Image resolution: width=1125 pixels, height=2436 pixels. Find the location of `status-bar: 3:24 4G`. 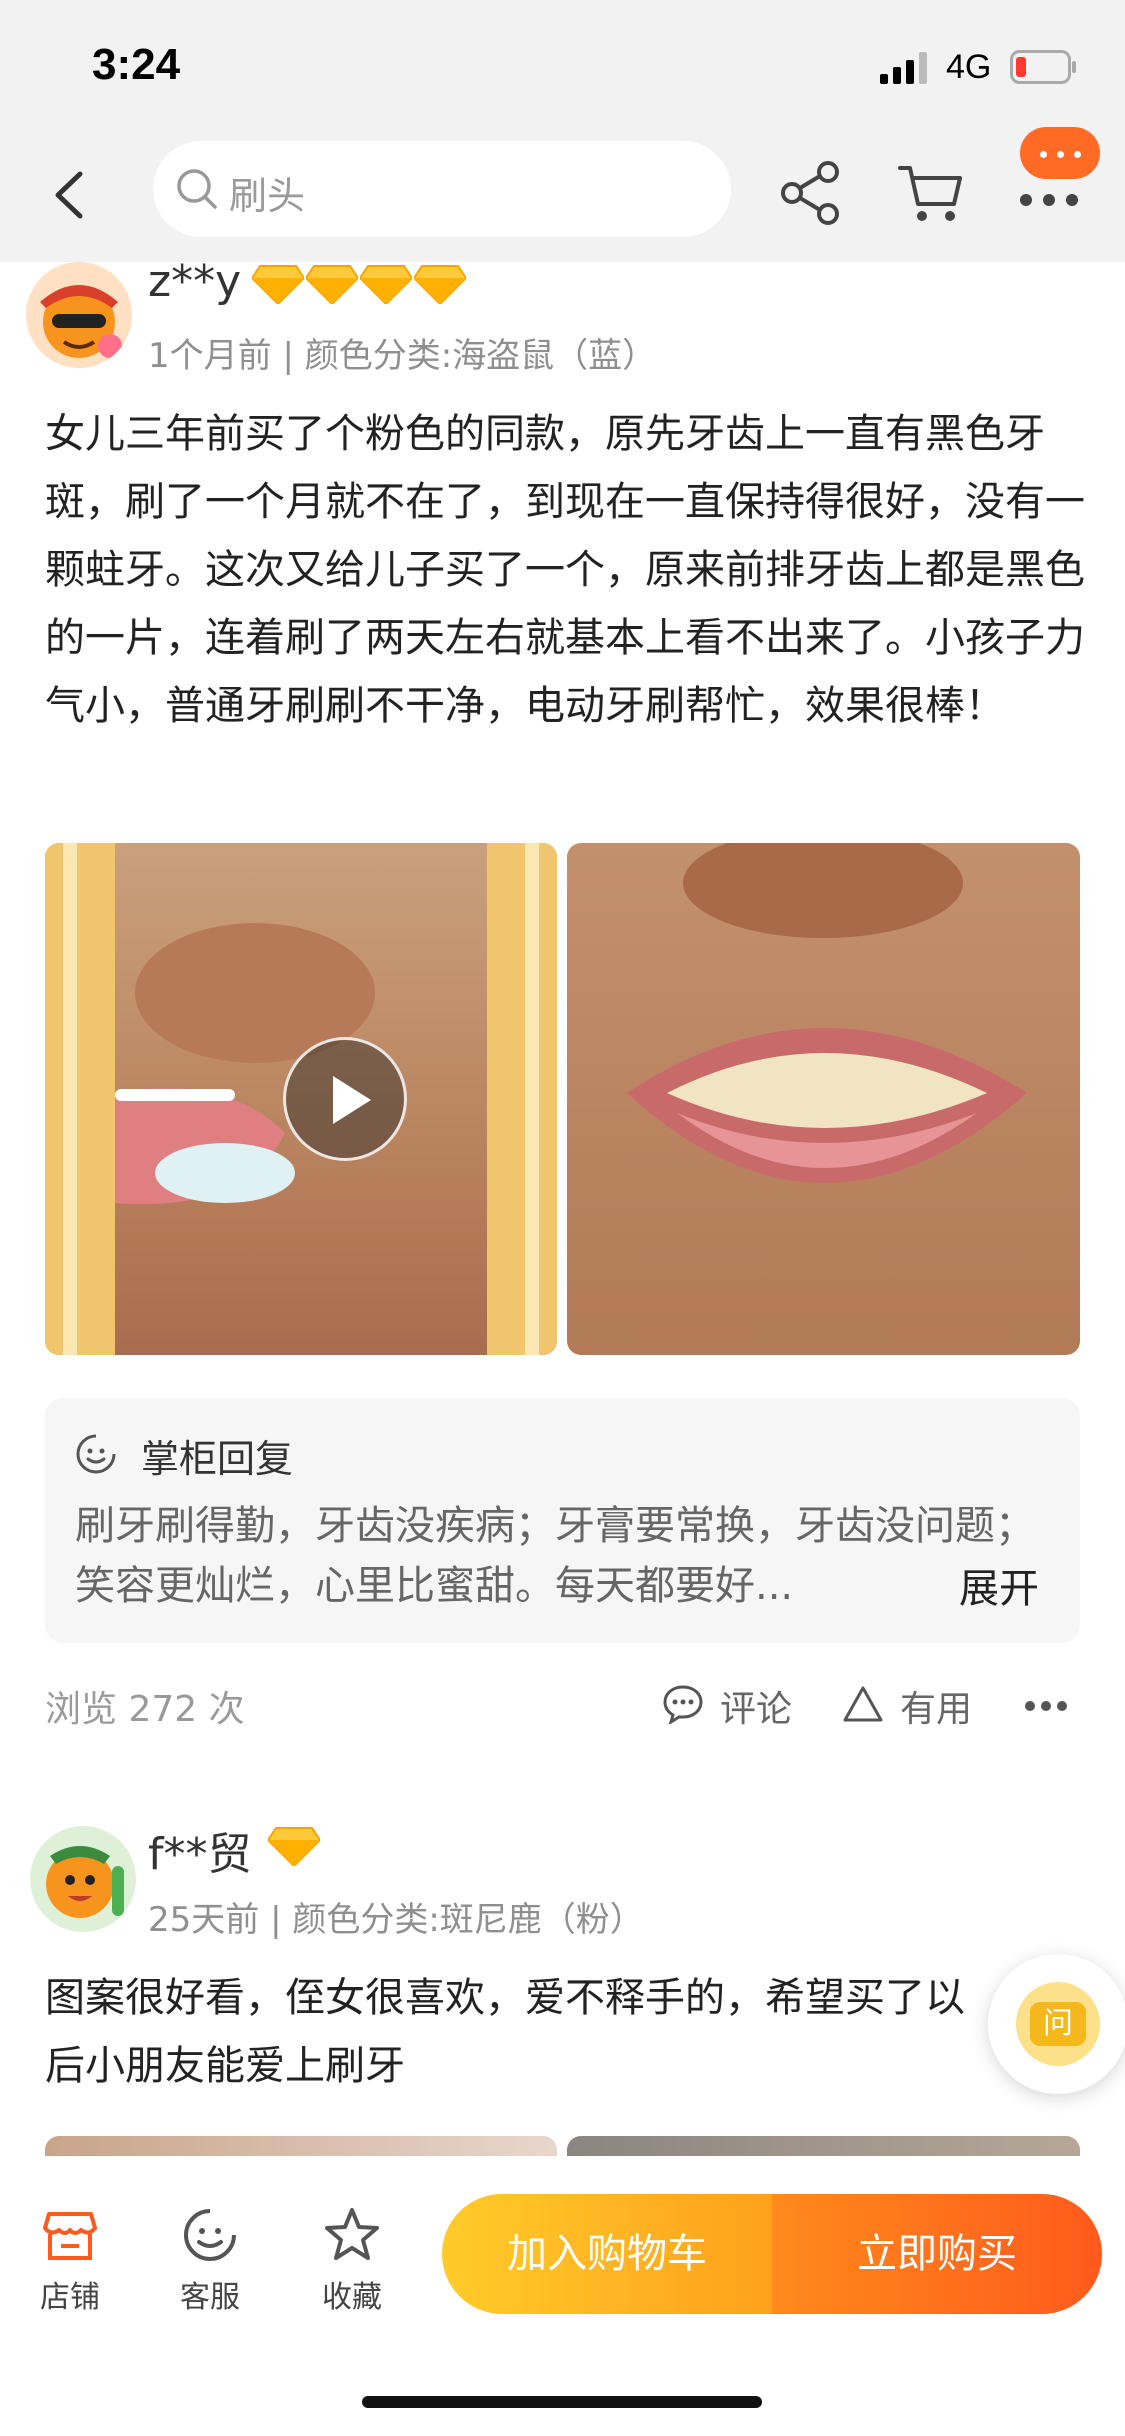

status-bar: 3:24 4G is located at coordinates (562, 65).